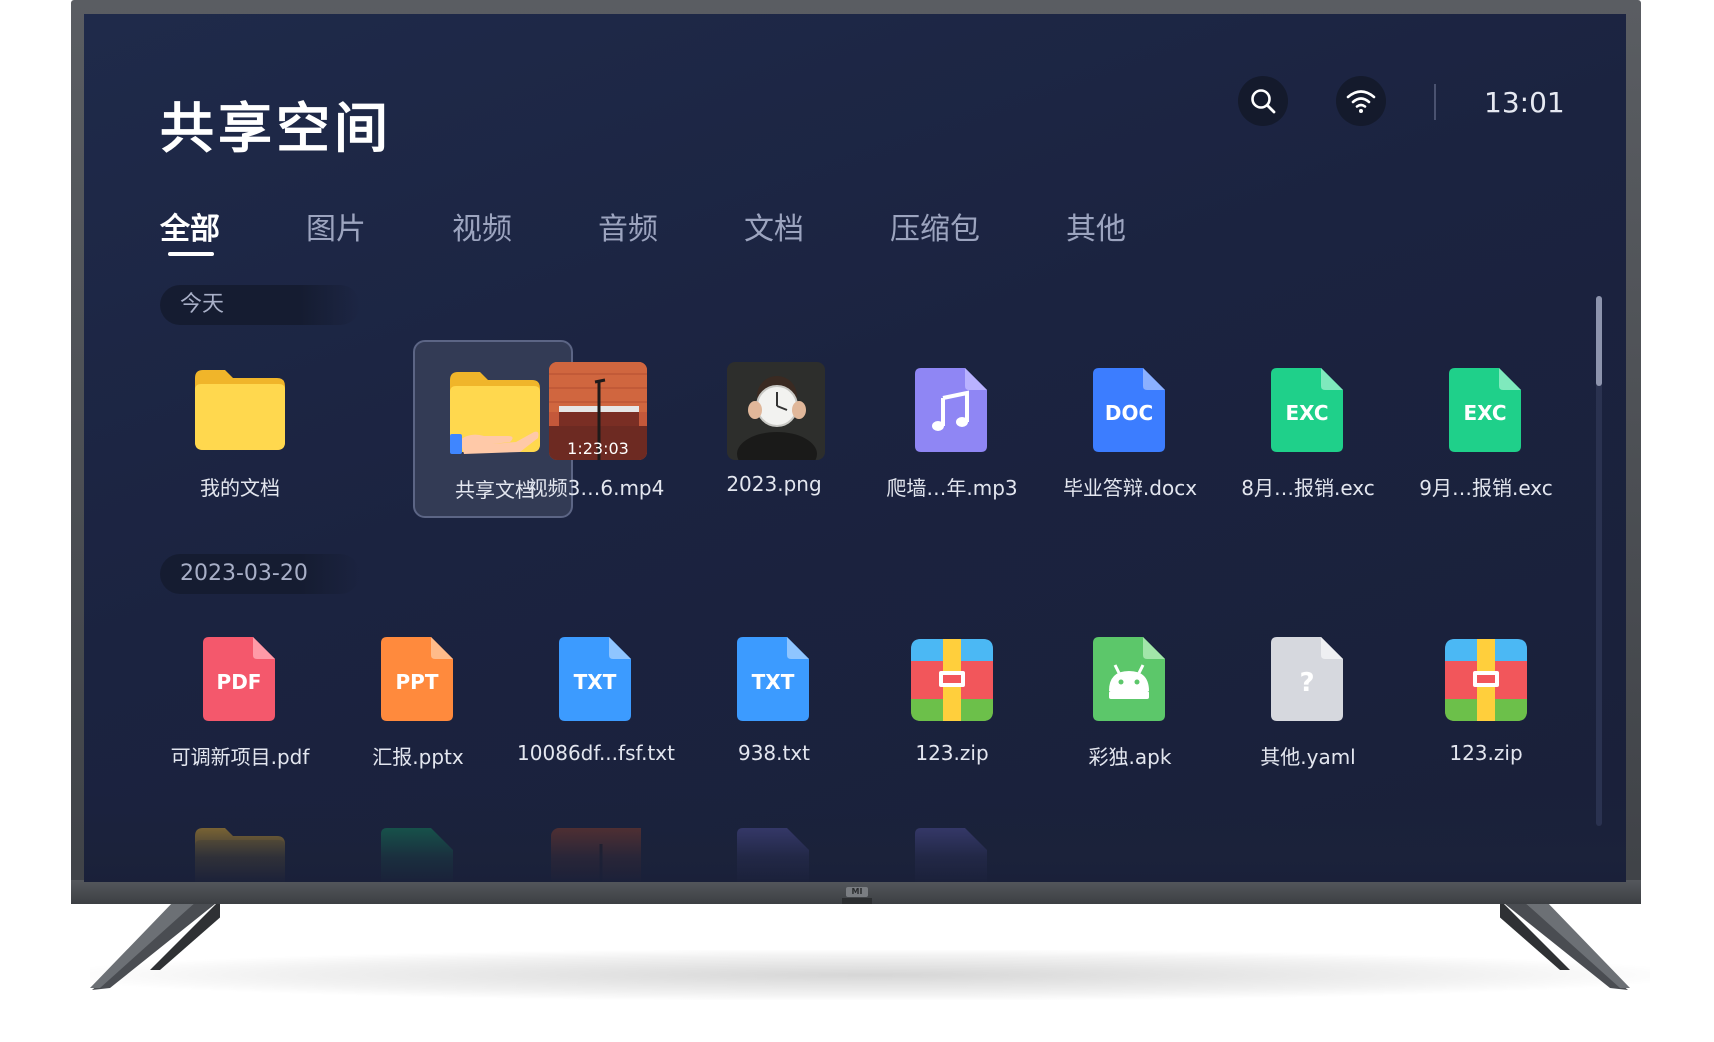  I want to click on file-name: 其他.yaml, so click(1308, 757).